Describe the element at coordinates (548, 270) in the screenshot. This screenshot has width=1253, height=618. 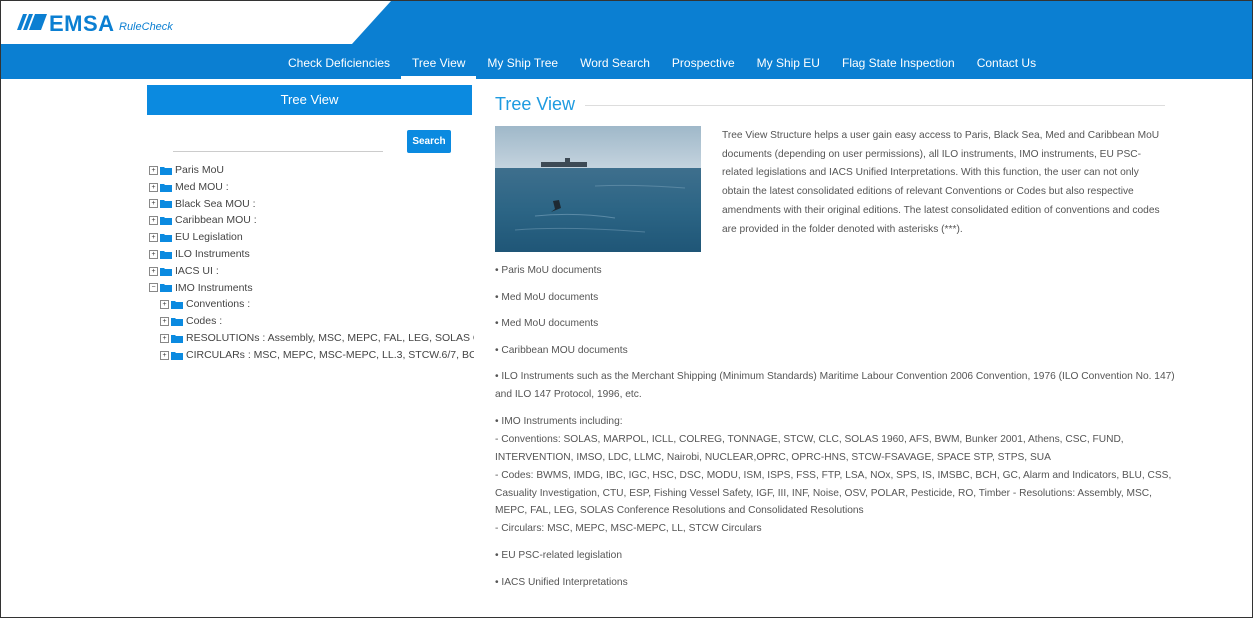
I see `list-item: • Paris MoU documents` at that location.